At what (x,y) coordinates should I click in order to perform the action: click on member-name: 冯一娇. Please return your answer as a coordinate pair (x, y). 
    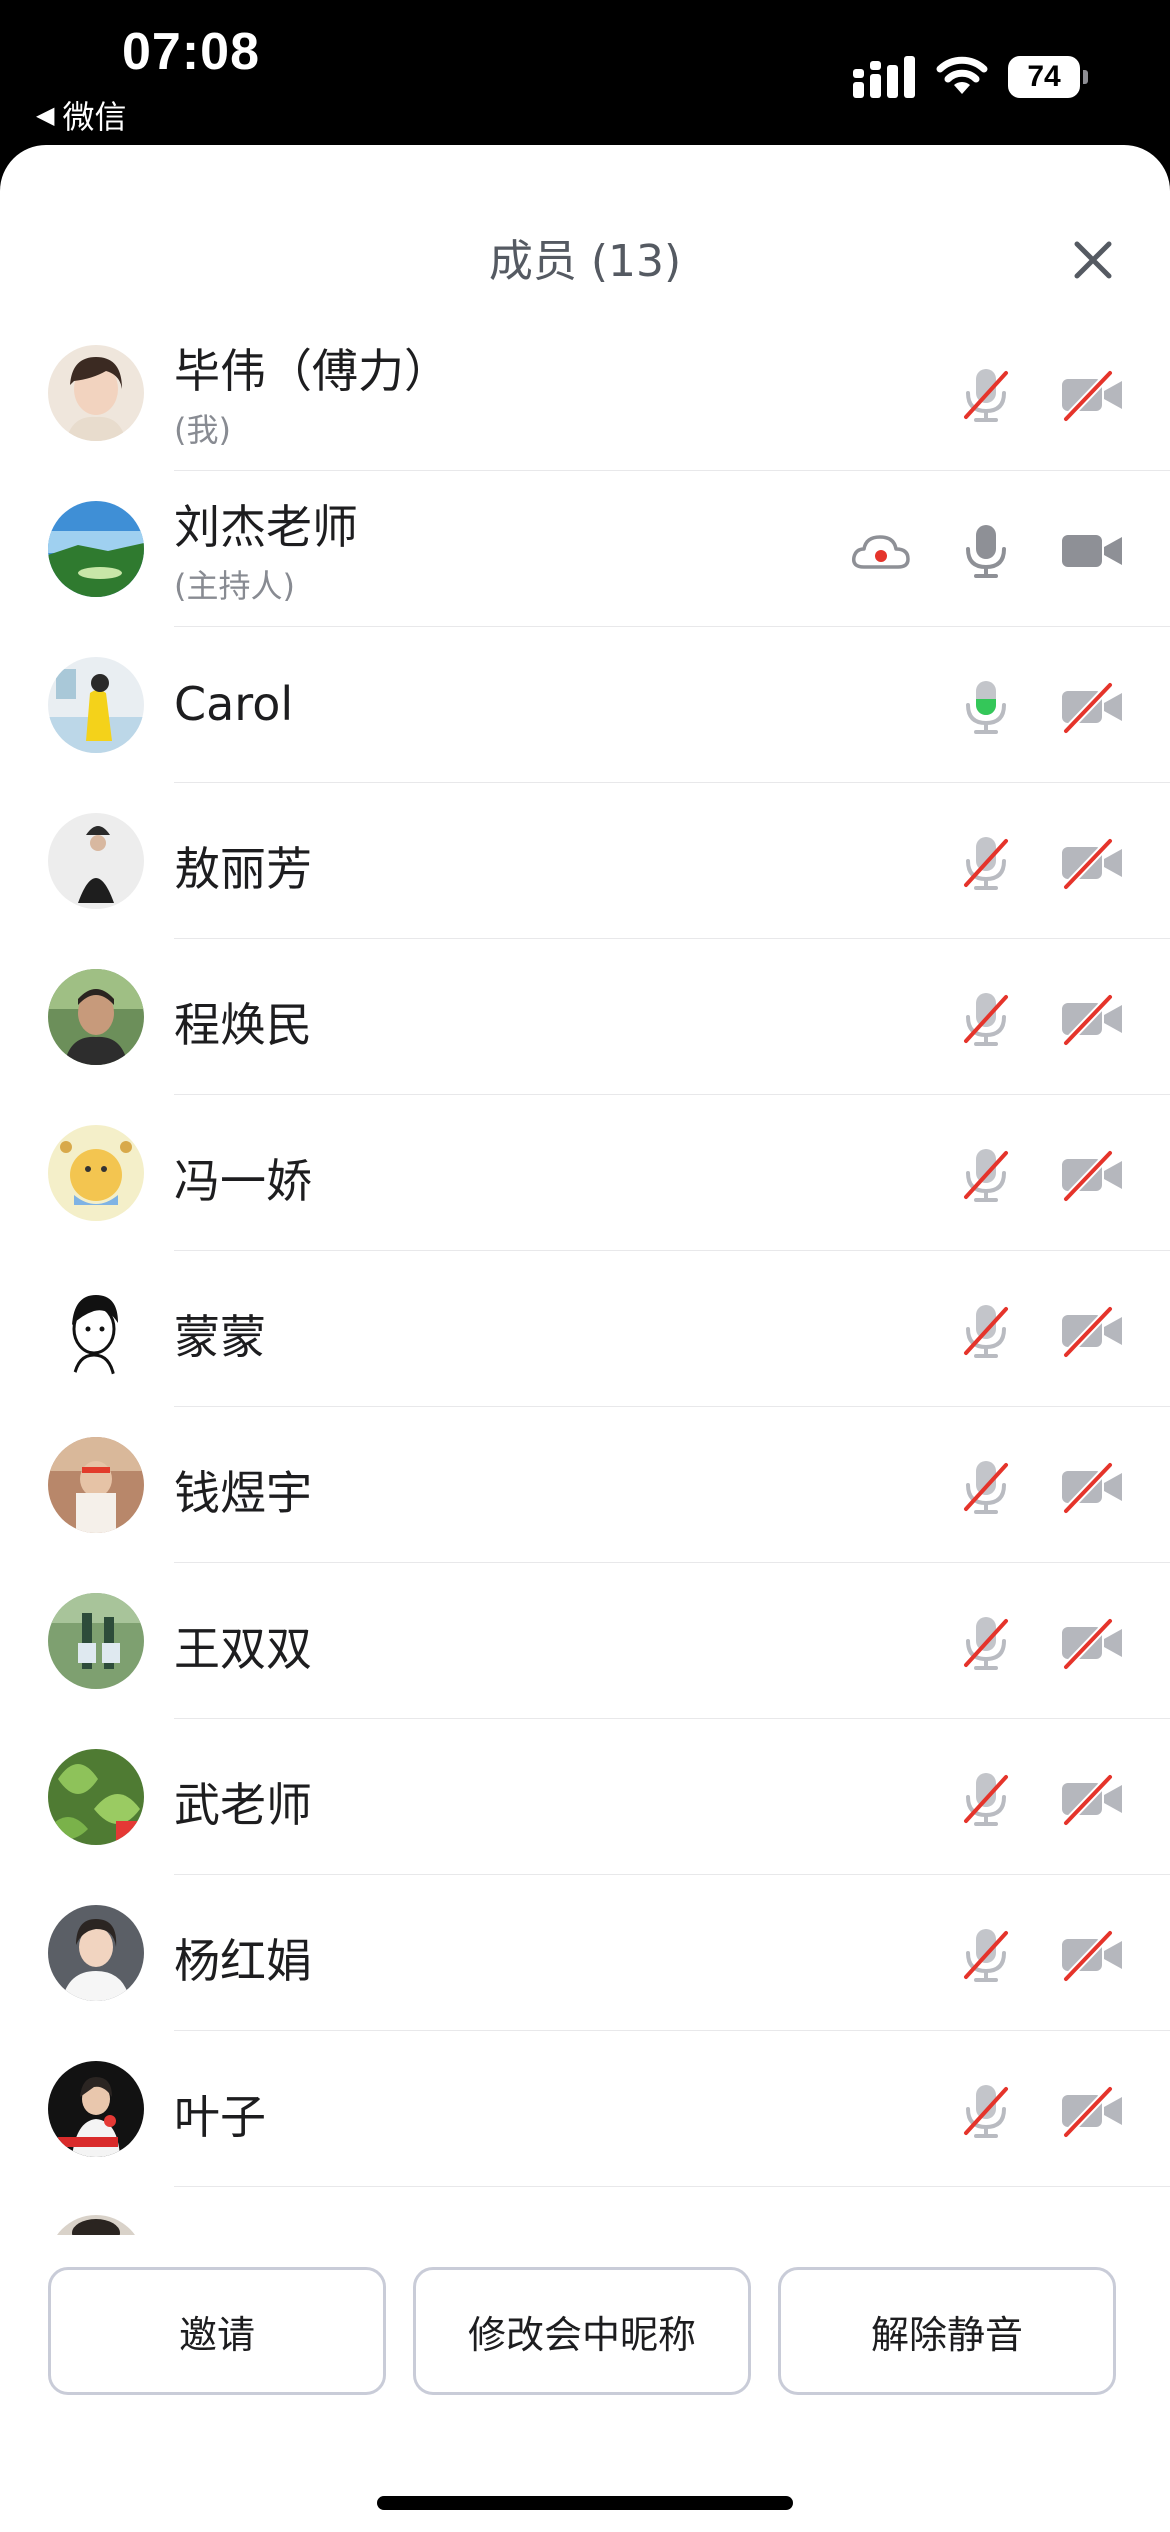
    Looking at the image, I should click on (243, 1181).